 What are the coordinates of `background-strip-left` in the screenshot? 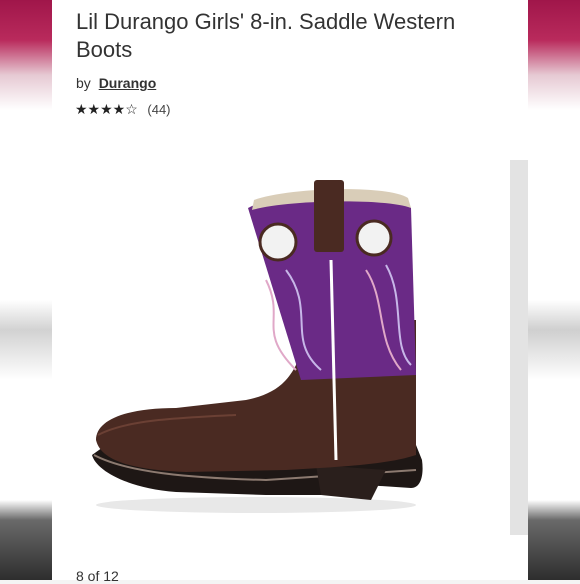 It's located at (26, 290).